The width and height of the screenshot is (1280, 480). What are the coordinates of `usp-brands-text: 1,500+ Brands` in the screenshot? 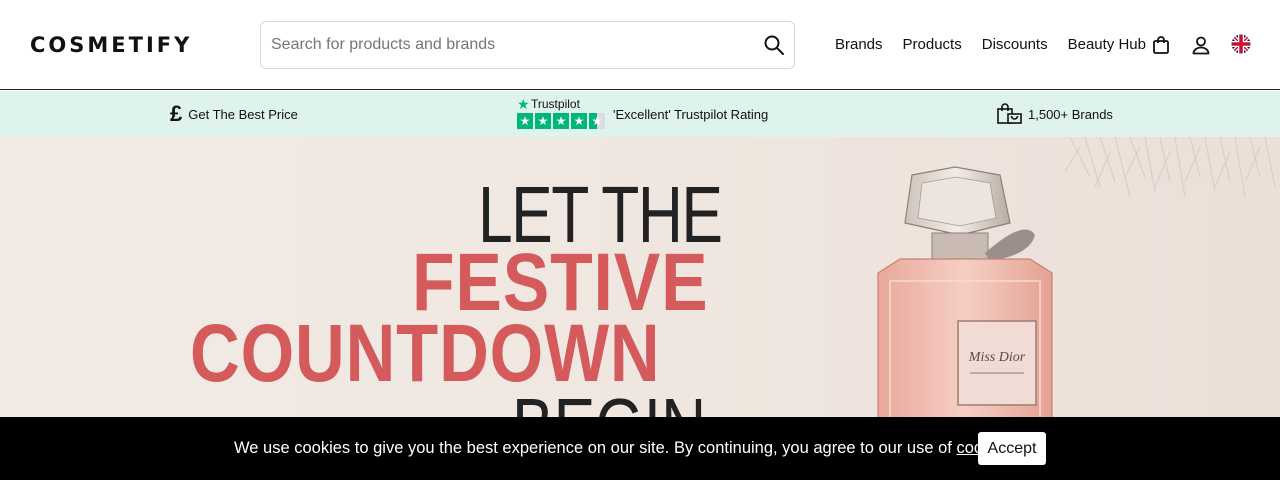 It's located at (1070, 114).